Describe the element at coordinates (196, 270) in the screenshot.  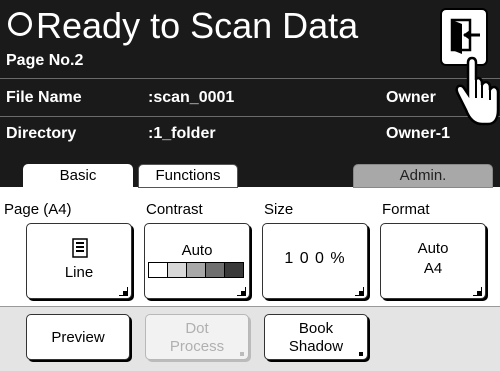
I see `contrast-scale-icon` at that location.